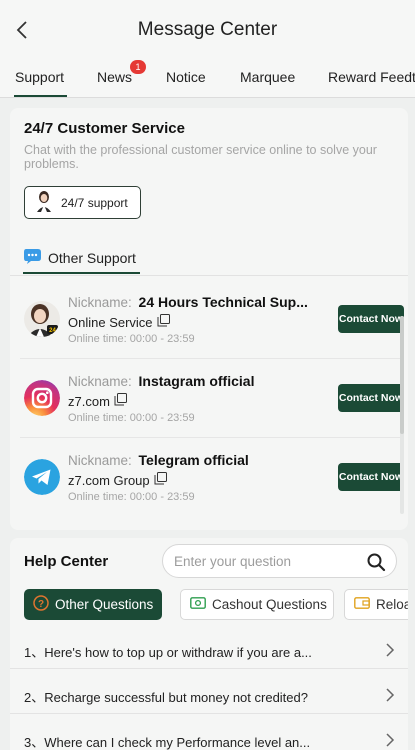 The width and height of the screenshot is (415, 750). Describe the element at coordinates (198, 604) in the screenshot. I see `cashout-icon` at that location.